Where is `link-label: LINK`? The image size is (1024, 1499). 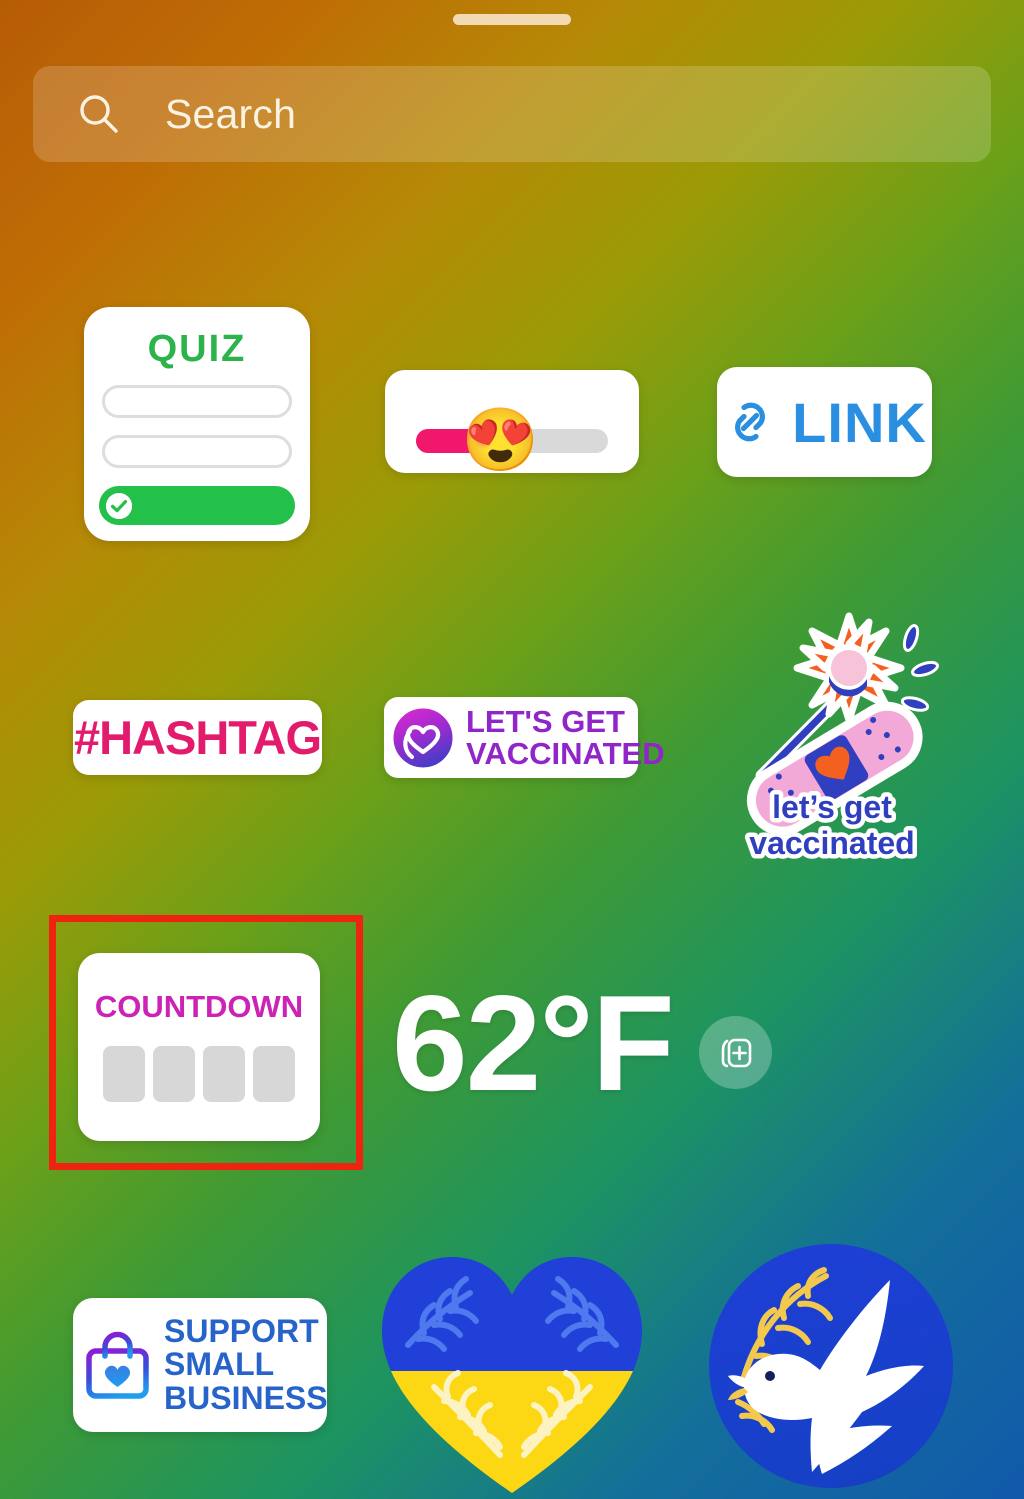
link-label: LINK is located at coordinates (859, 422).